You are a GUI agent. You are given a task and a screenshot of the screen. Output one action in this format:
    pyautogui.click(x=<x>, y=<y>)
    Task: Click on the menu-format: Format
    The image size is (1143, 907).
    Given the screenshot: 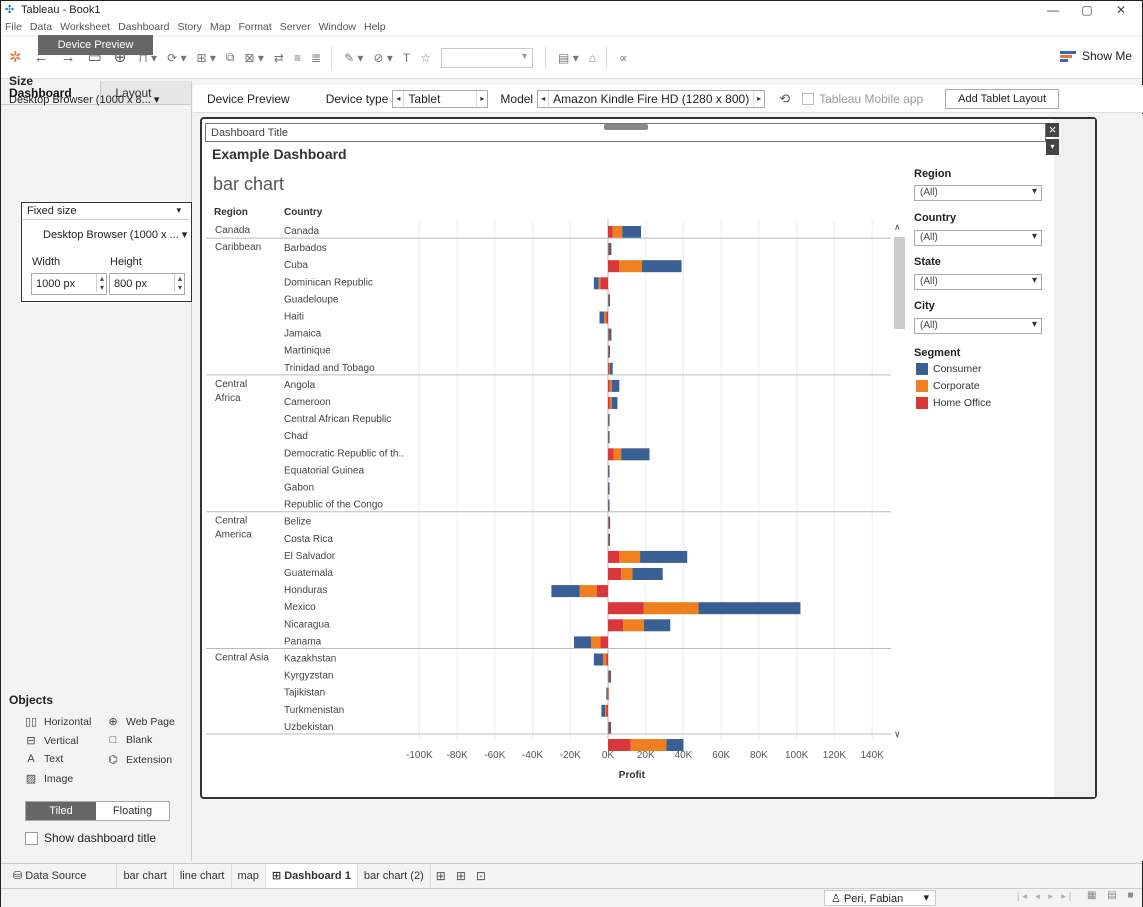 What is the action you would take?
    pyautogui.click(x=254, y=27)
    